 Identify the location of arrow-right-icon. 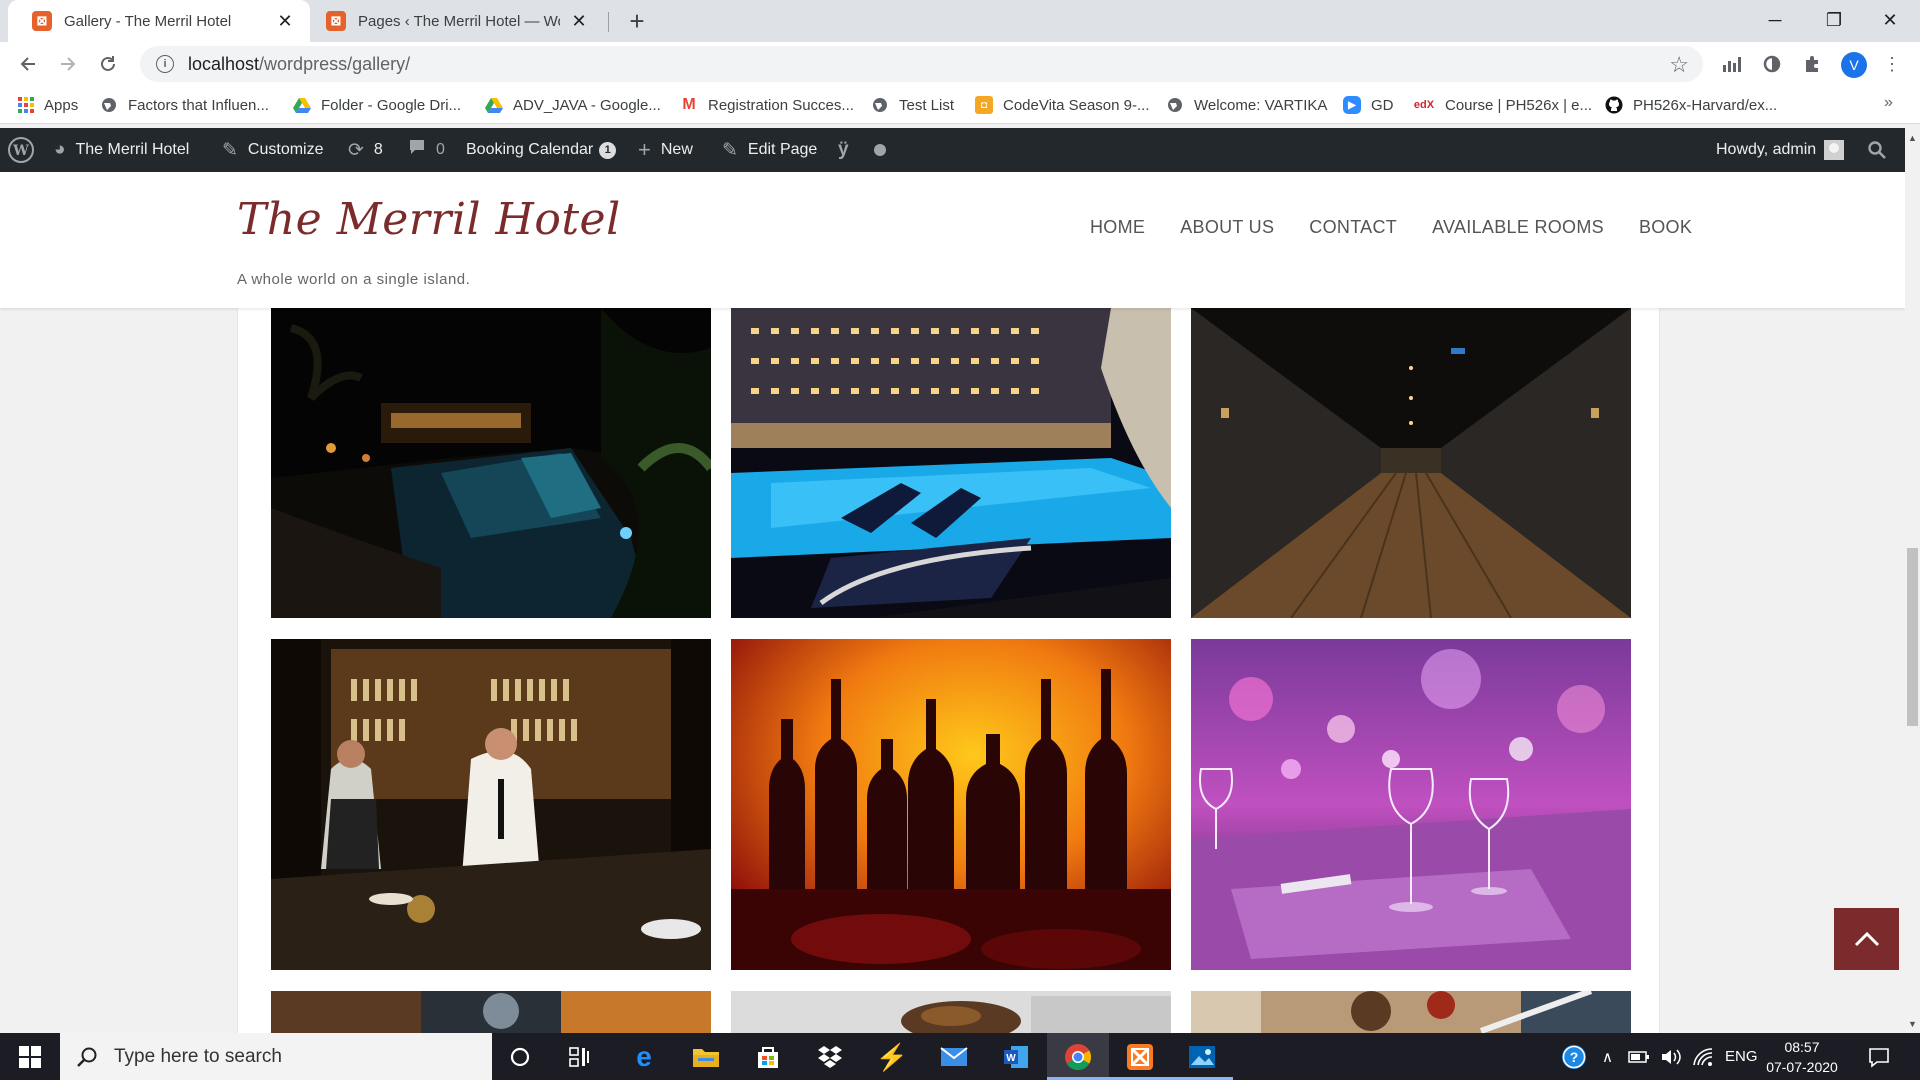
(68, 64).